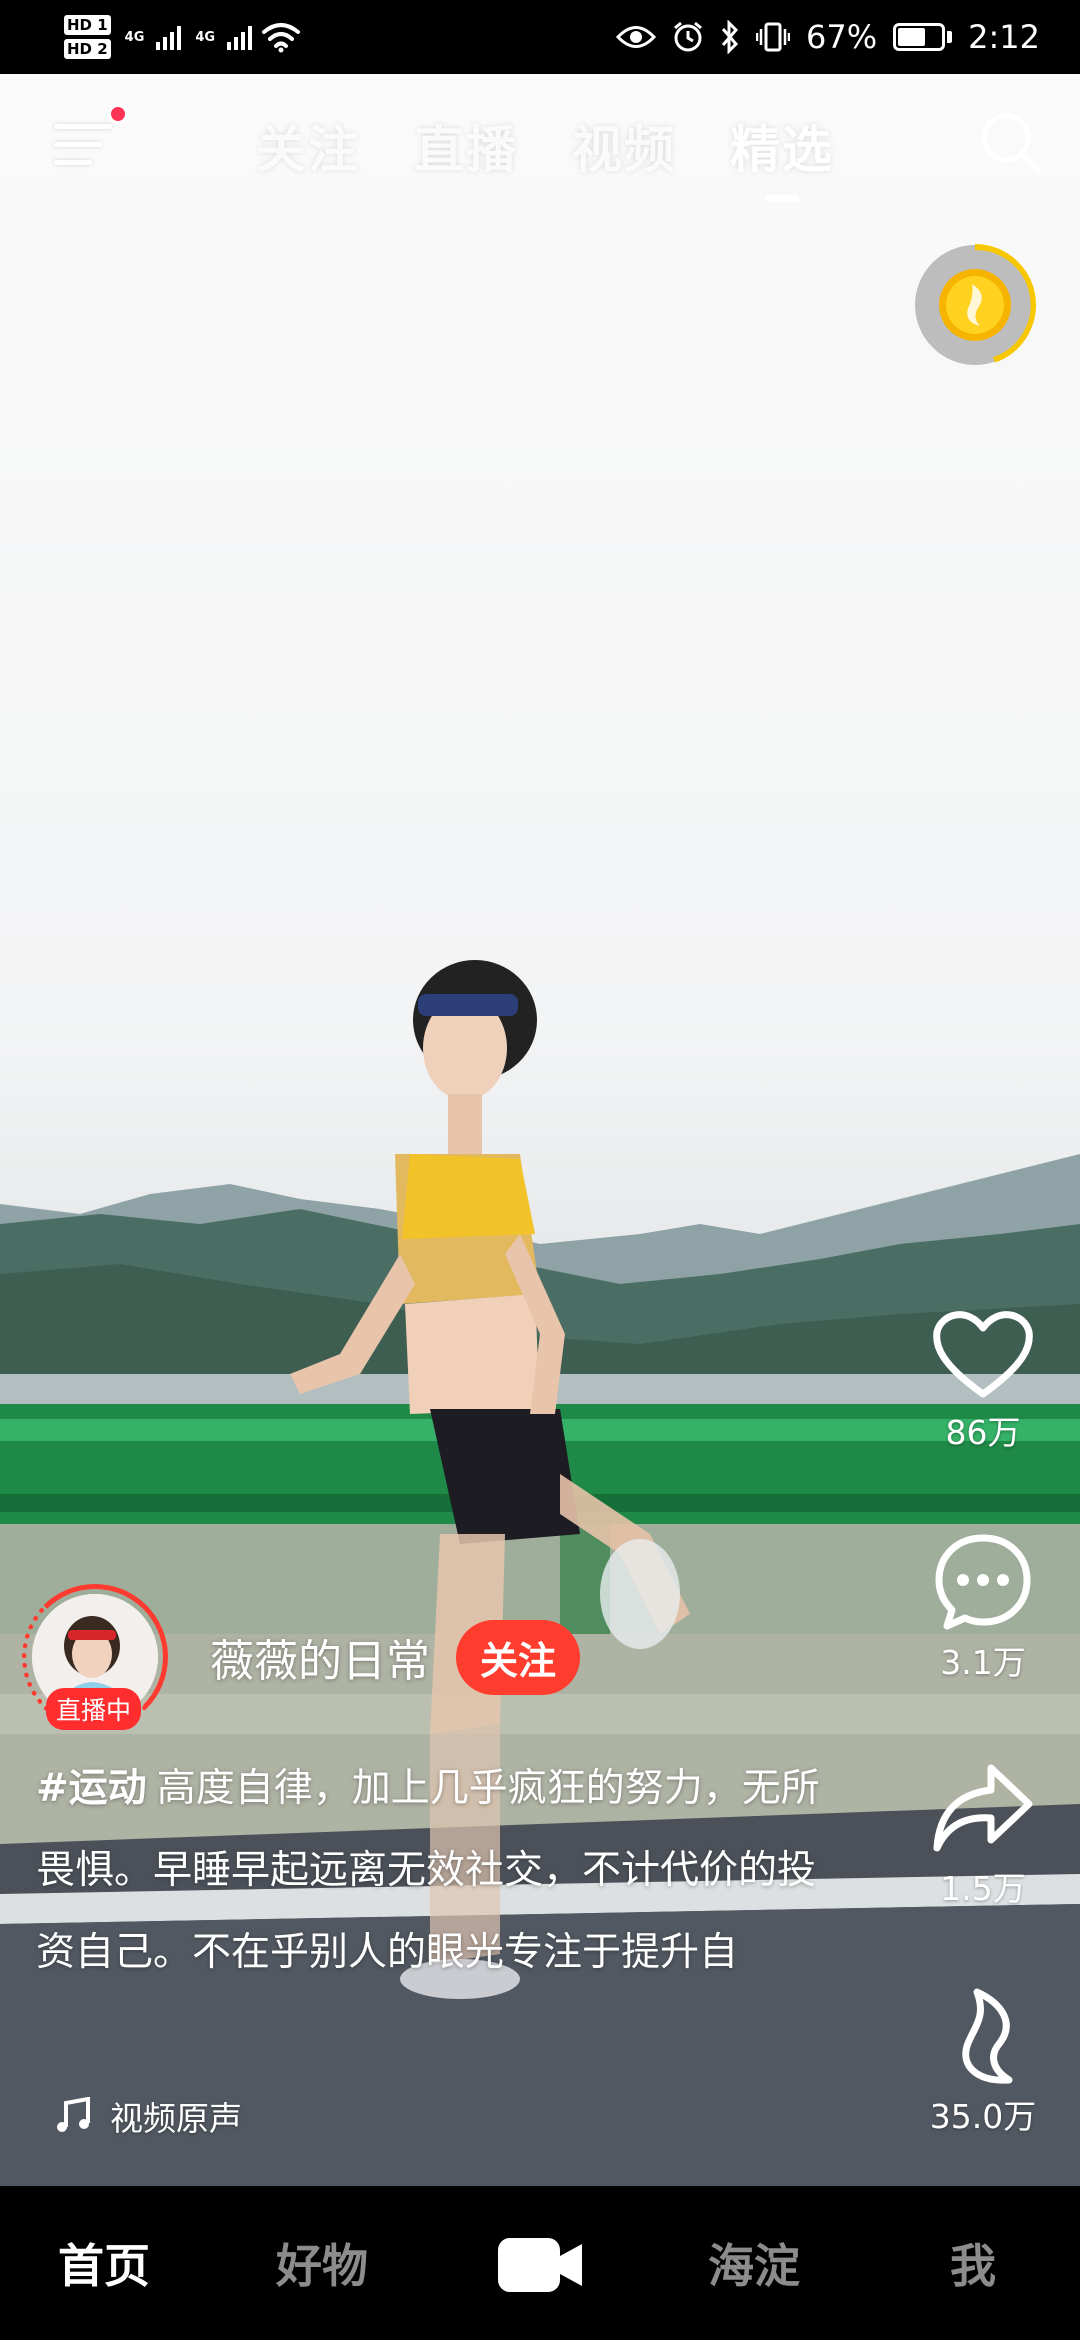 The width and height of the screenshot is (1080, 2340). Describe the element at coordinates (73, 2114) in the screenshot. I see `music-note-icon` at that location.